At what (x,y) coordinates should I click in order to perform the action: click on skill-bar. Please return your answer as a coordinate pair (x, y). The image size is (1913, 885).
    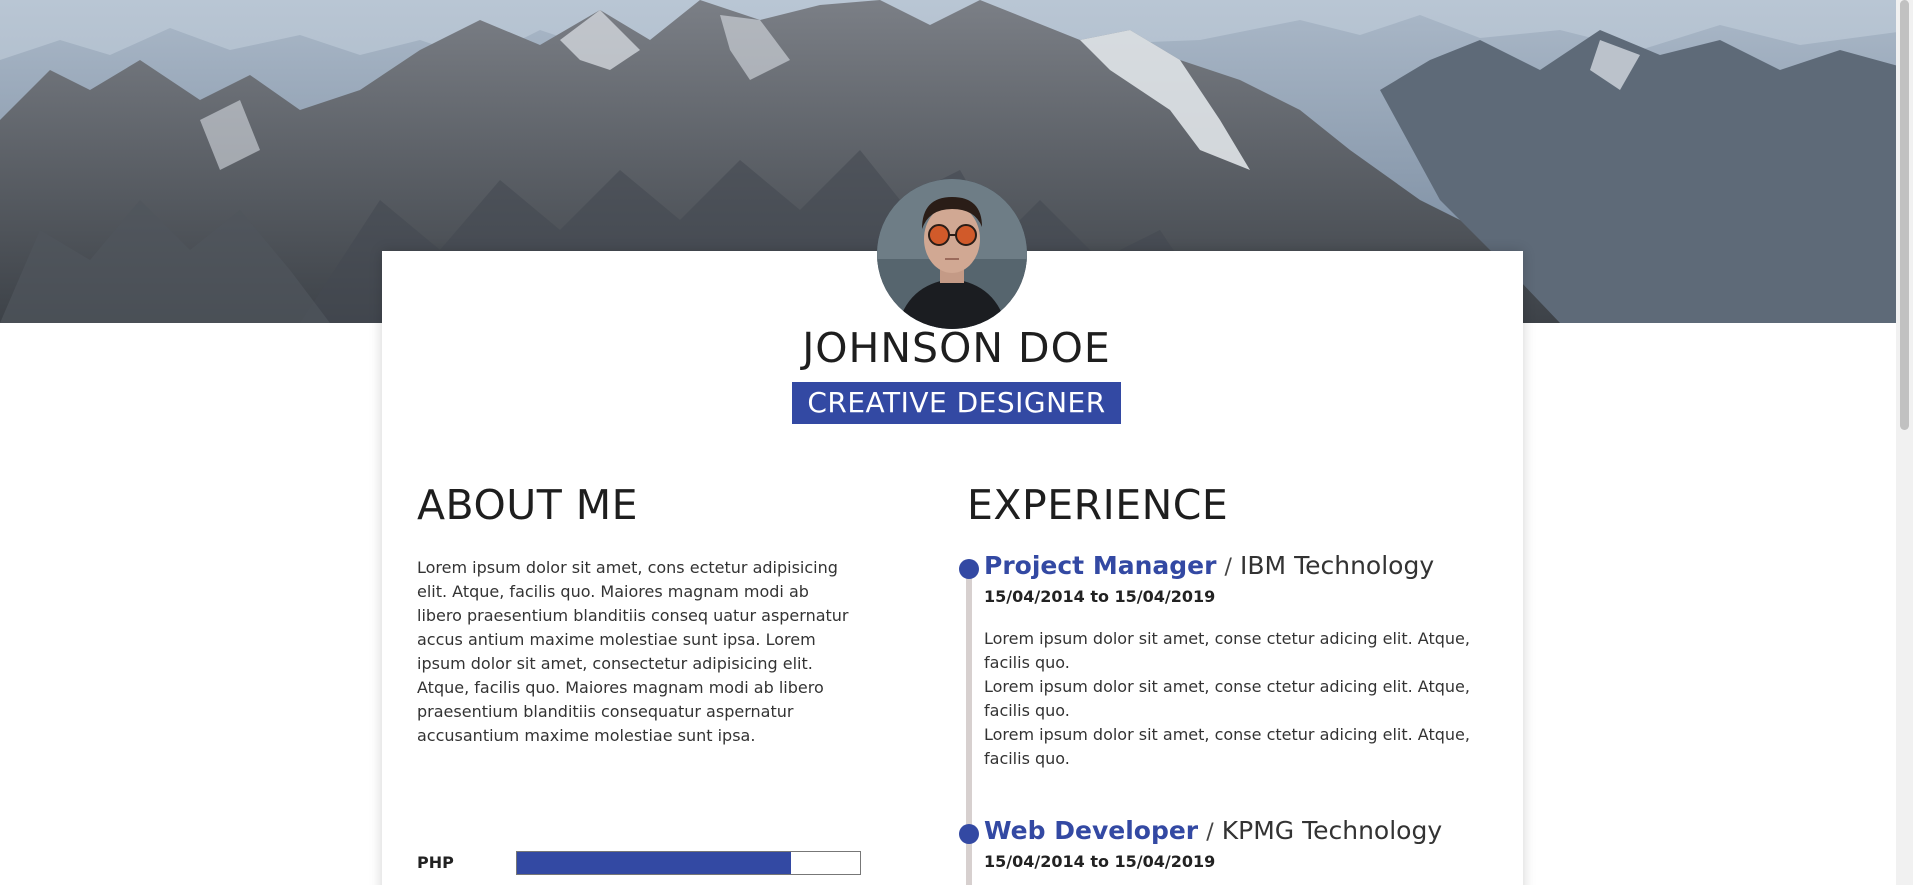
    Looking at the image, I should click on (688, 863).